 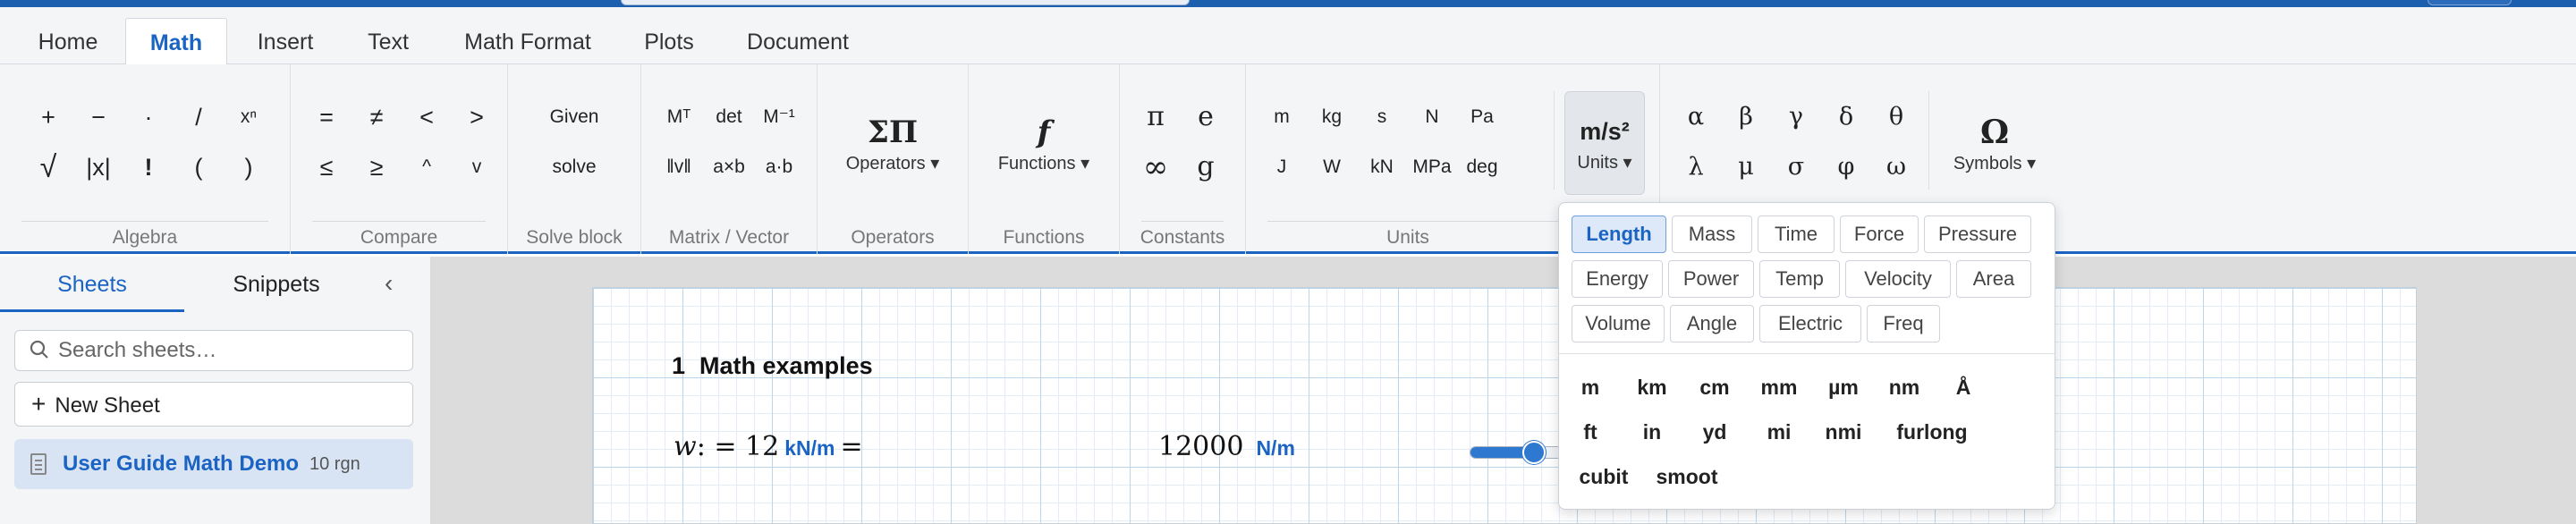 I want to click on delta-button: δ, so click(x=1846, y=117).